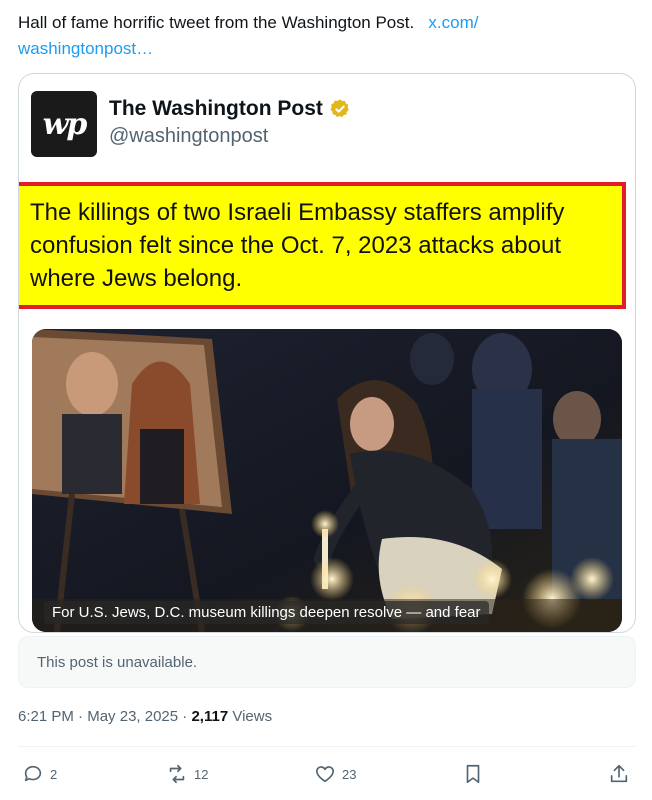 The height and width of the screenshot is (800, 652). I want to click on display-name-text: The Washington Post, so click(216, 109).